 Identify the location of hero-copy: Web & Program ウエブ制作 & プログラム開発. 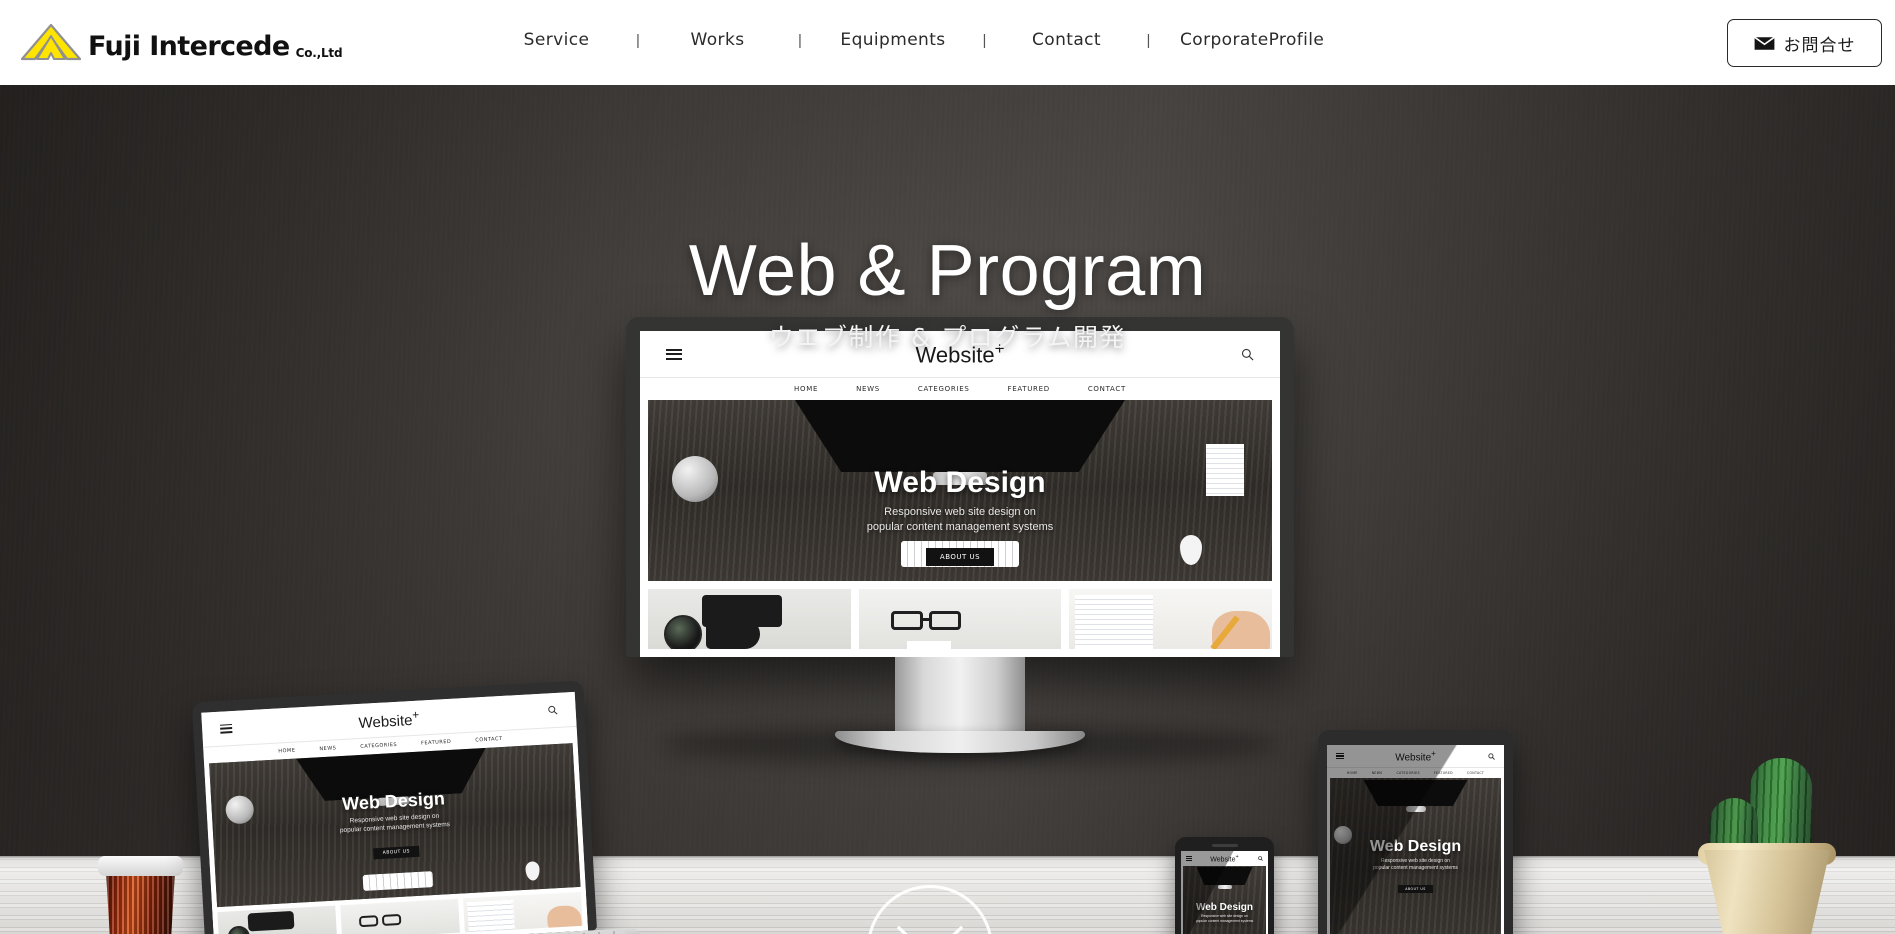
(947, 293).